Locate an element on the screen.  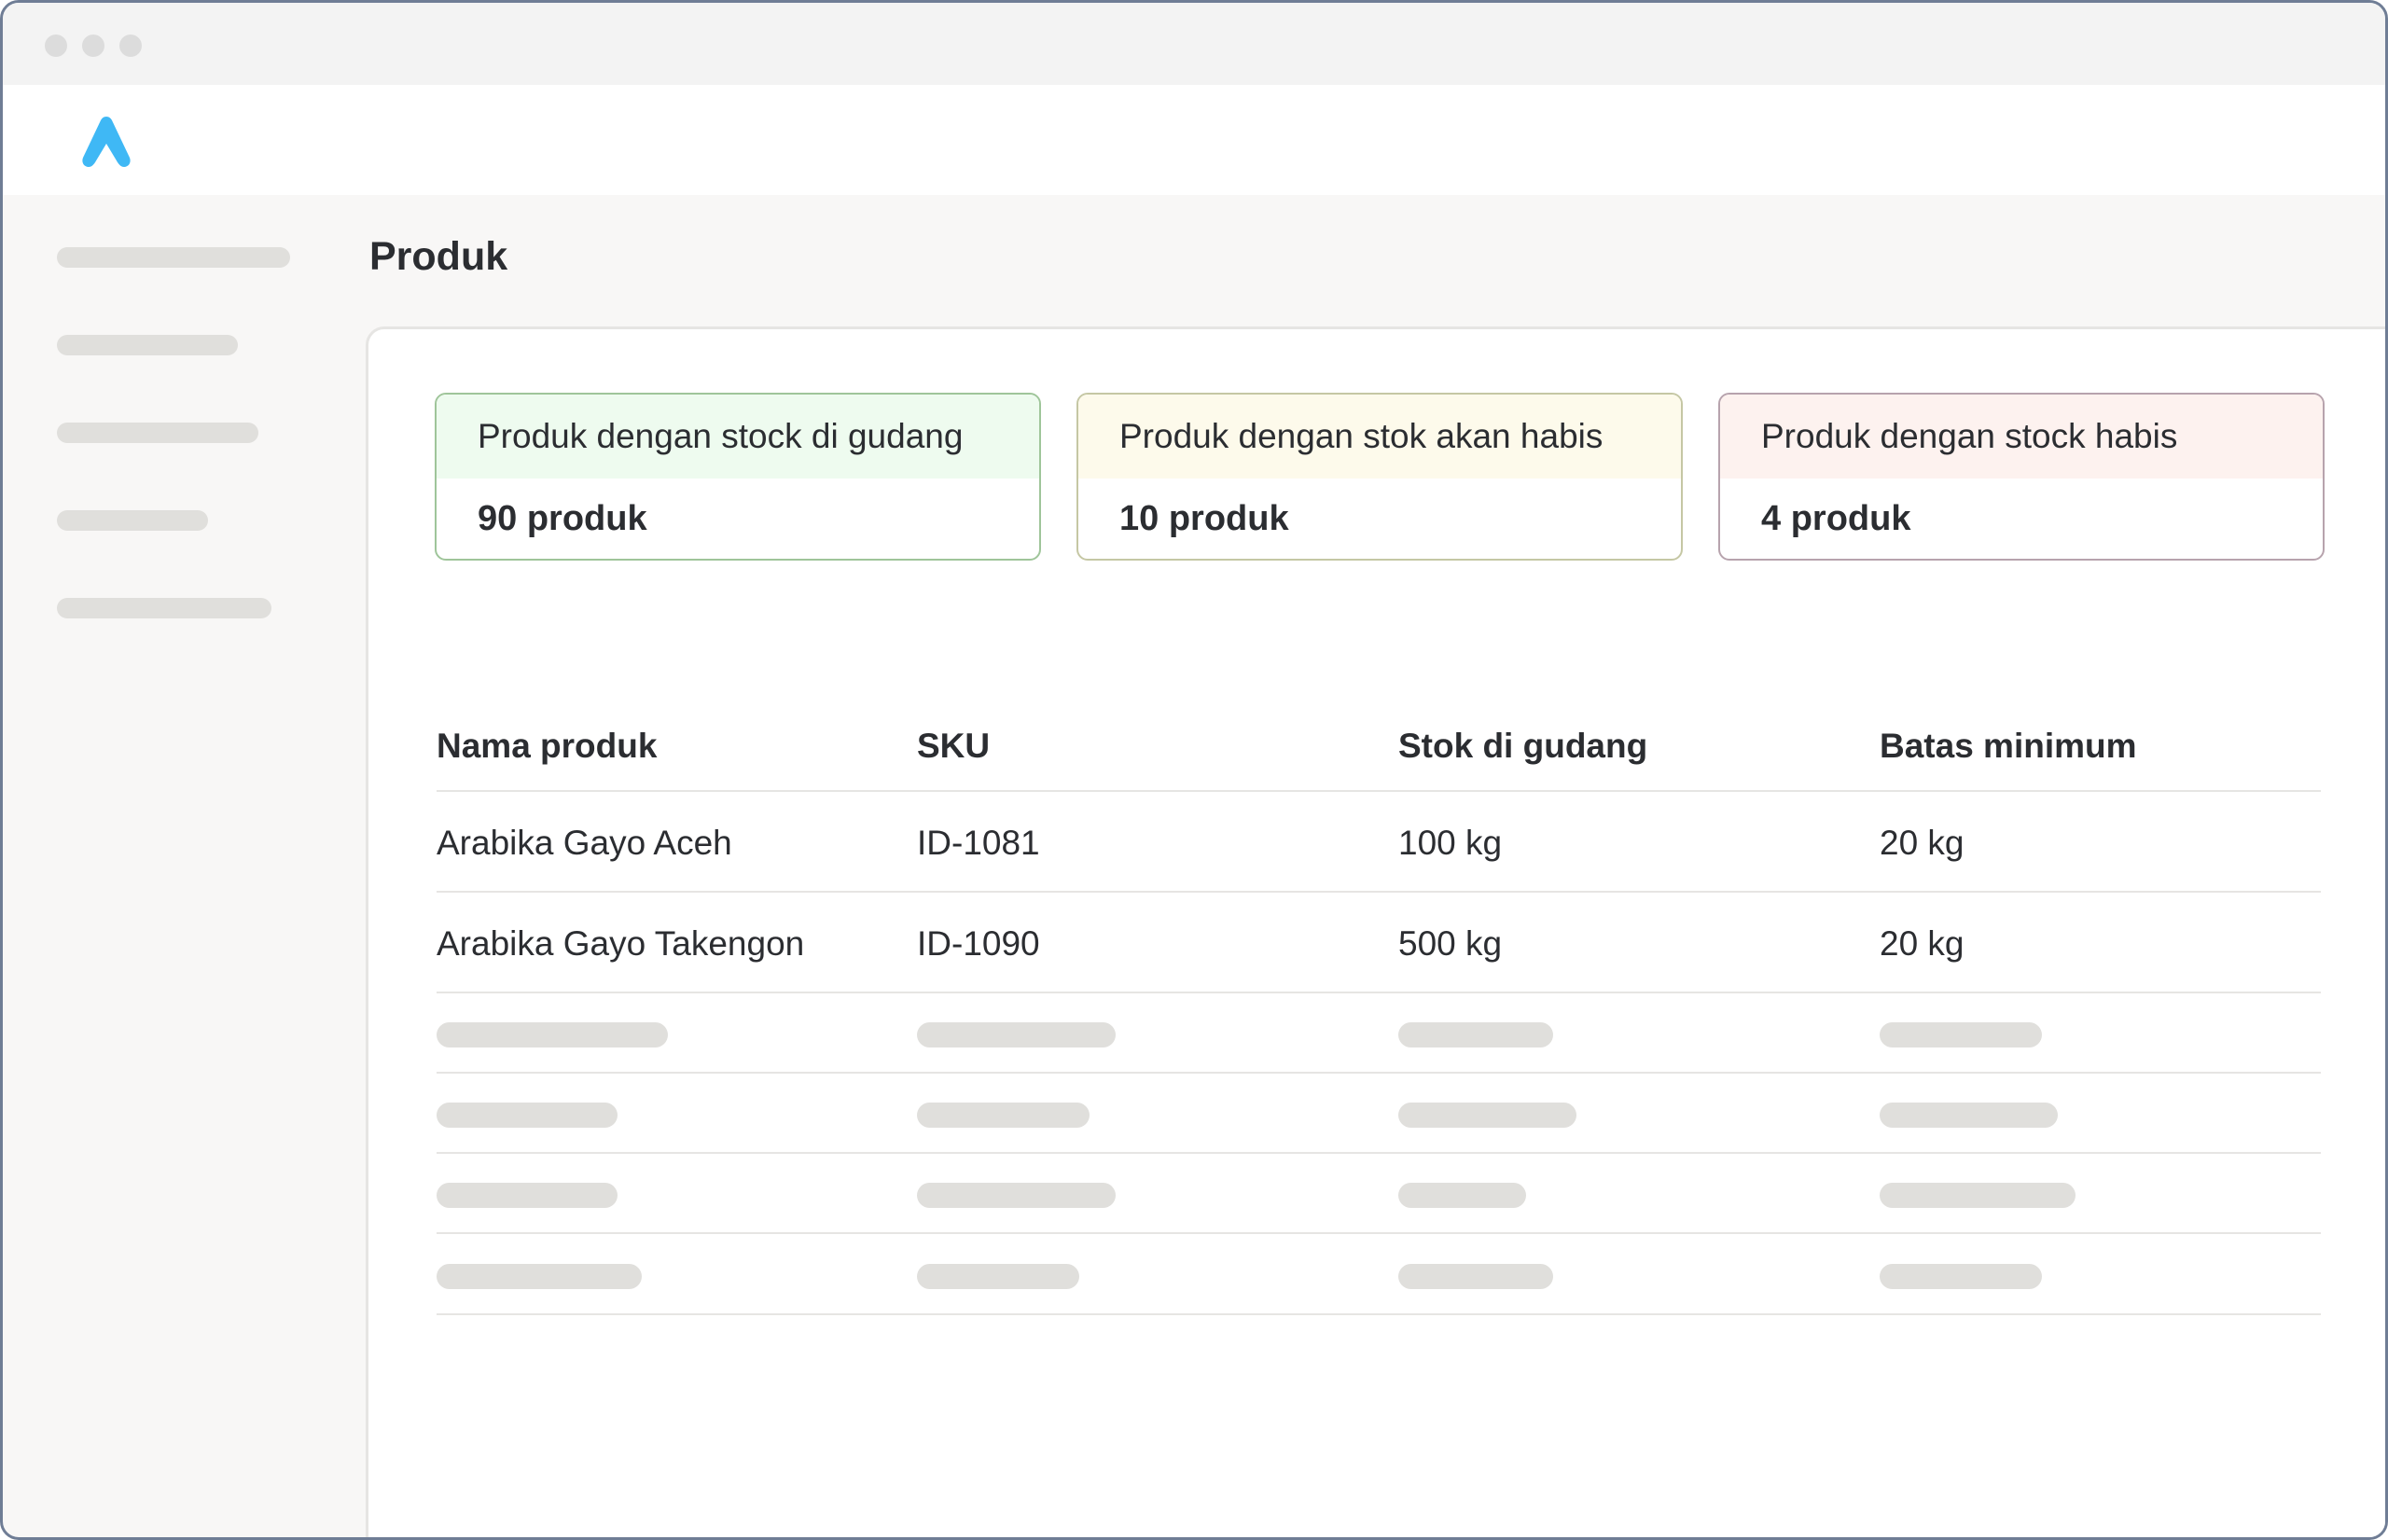
sku-cell: ID-1090 is located at coordinates (978, 944).